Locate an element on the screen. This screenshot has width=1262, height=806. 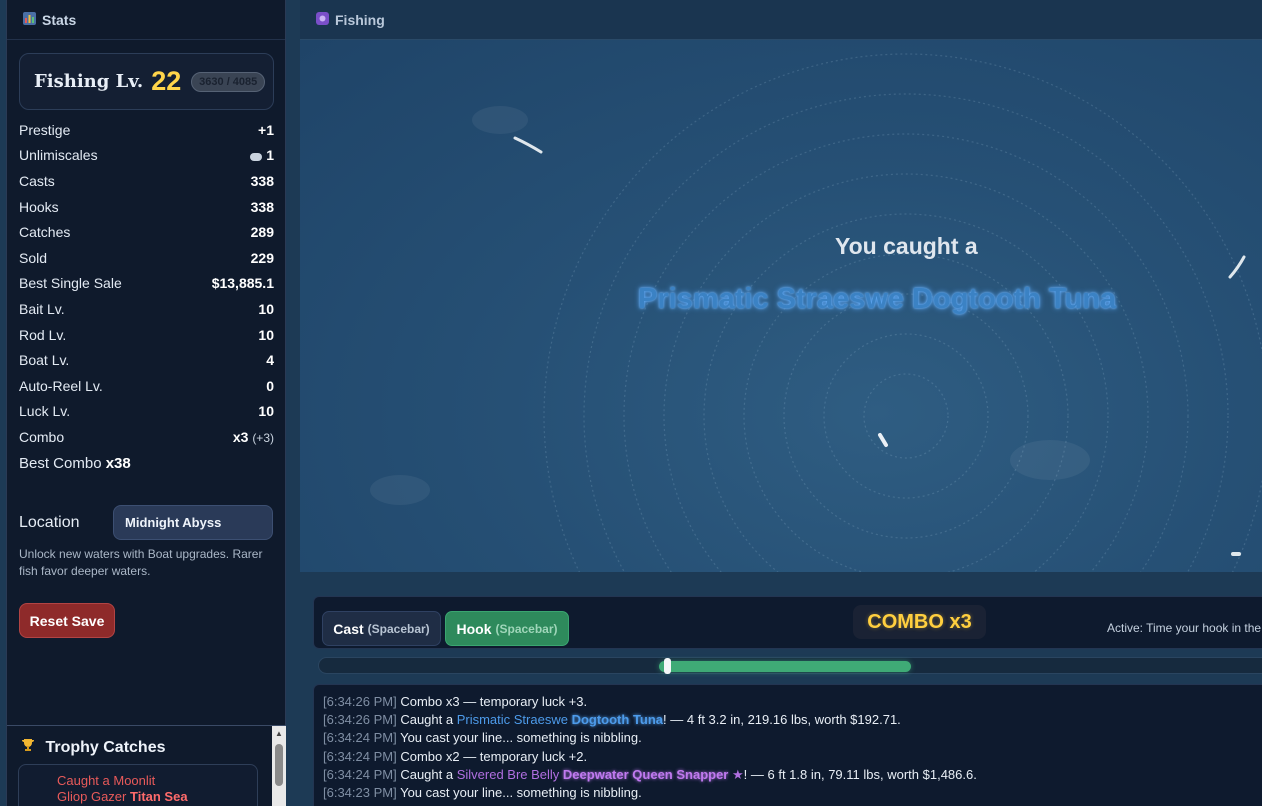
scrollbar-thumb is located at coordinates (279, 765).